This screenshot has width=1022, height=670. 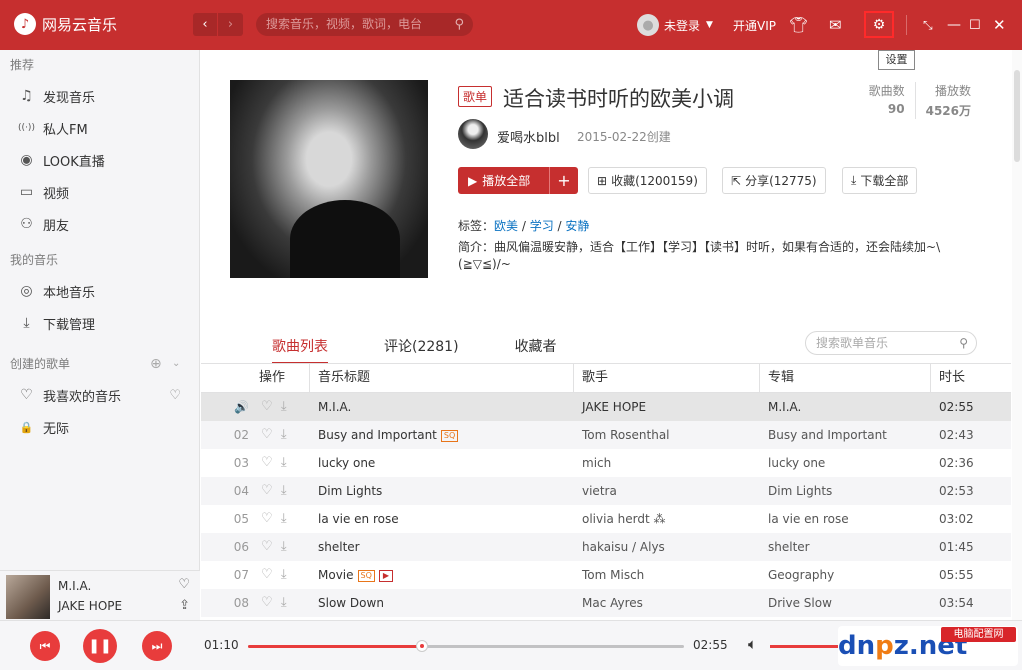 I want to click on mini-mode-icon: ⤡, so click(x=928, y=25).